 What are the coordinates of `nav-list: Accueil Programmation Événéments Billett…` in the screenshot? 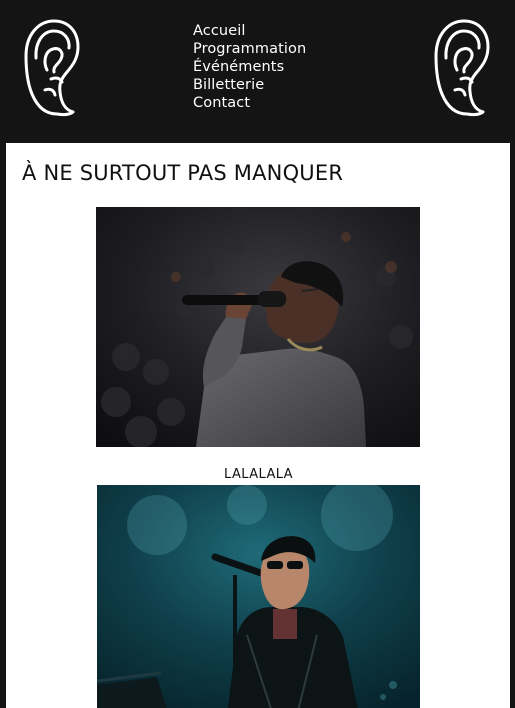 It's located at (249, 67).